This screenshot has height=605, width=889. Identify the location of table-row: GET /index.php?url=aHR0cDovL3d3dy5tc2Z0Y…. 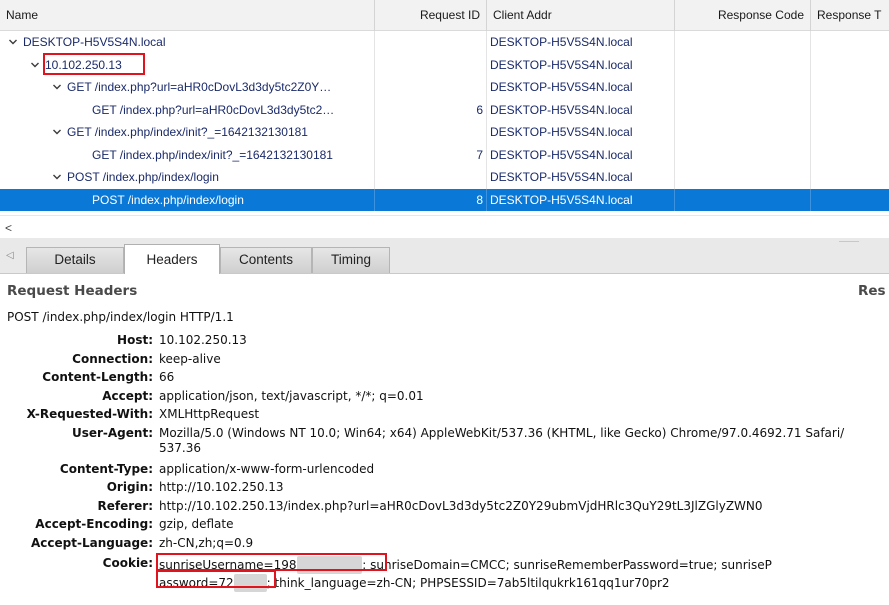
(444, 87).